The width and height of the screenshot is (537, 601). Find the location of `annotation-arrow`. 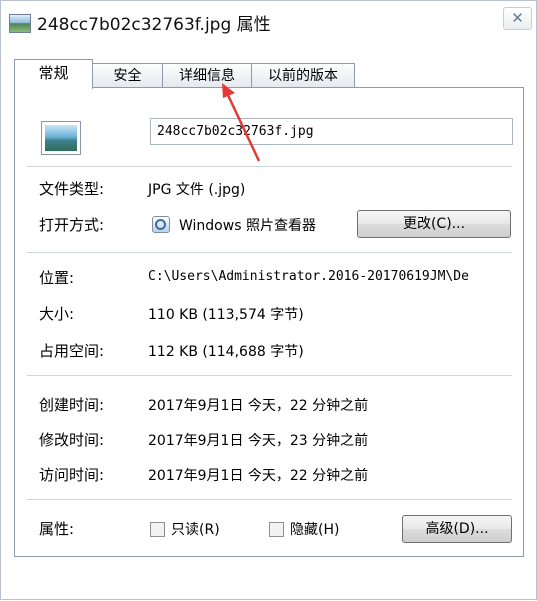

annotation-arrow is located at coordinates (241, 122).